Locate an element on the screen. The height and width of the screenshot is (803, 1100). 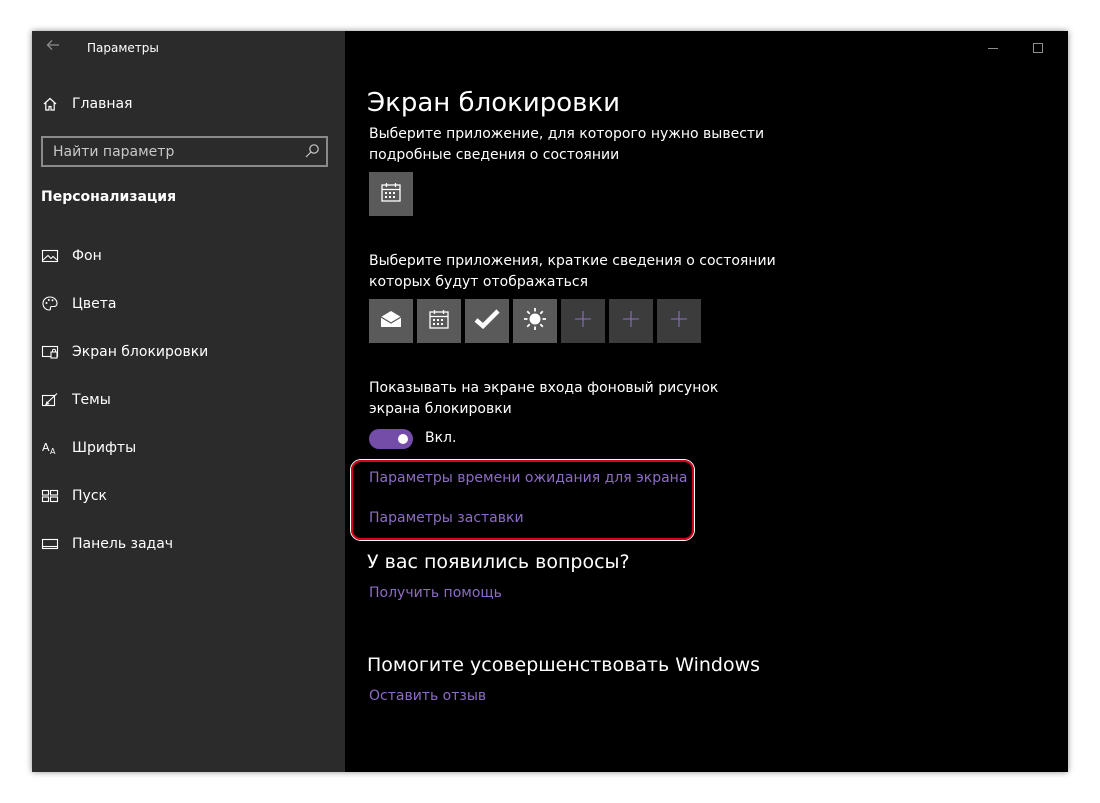
sidebar-item-label: Пуск is located at coordinates (89, 496).